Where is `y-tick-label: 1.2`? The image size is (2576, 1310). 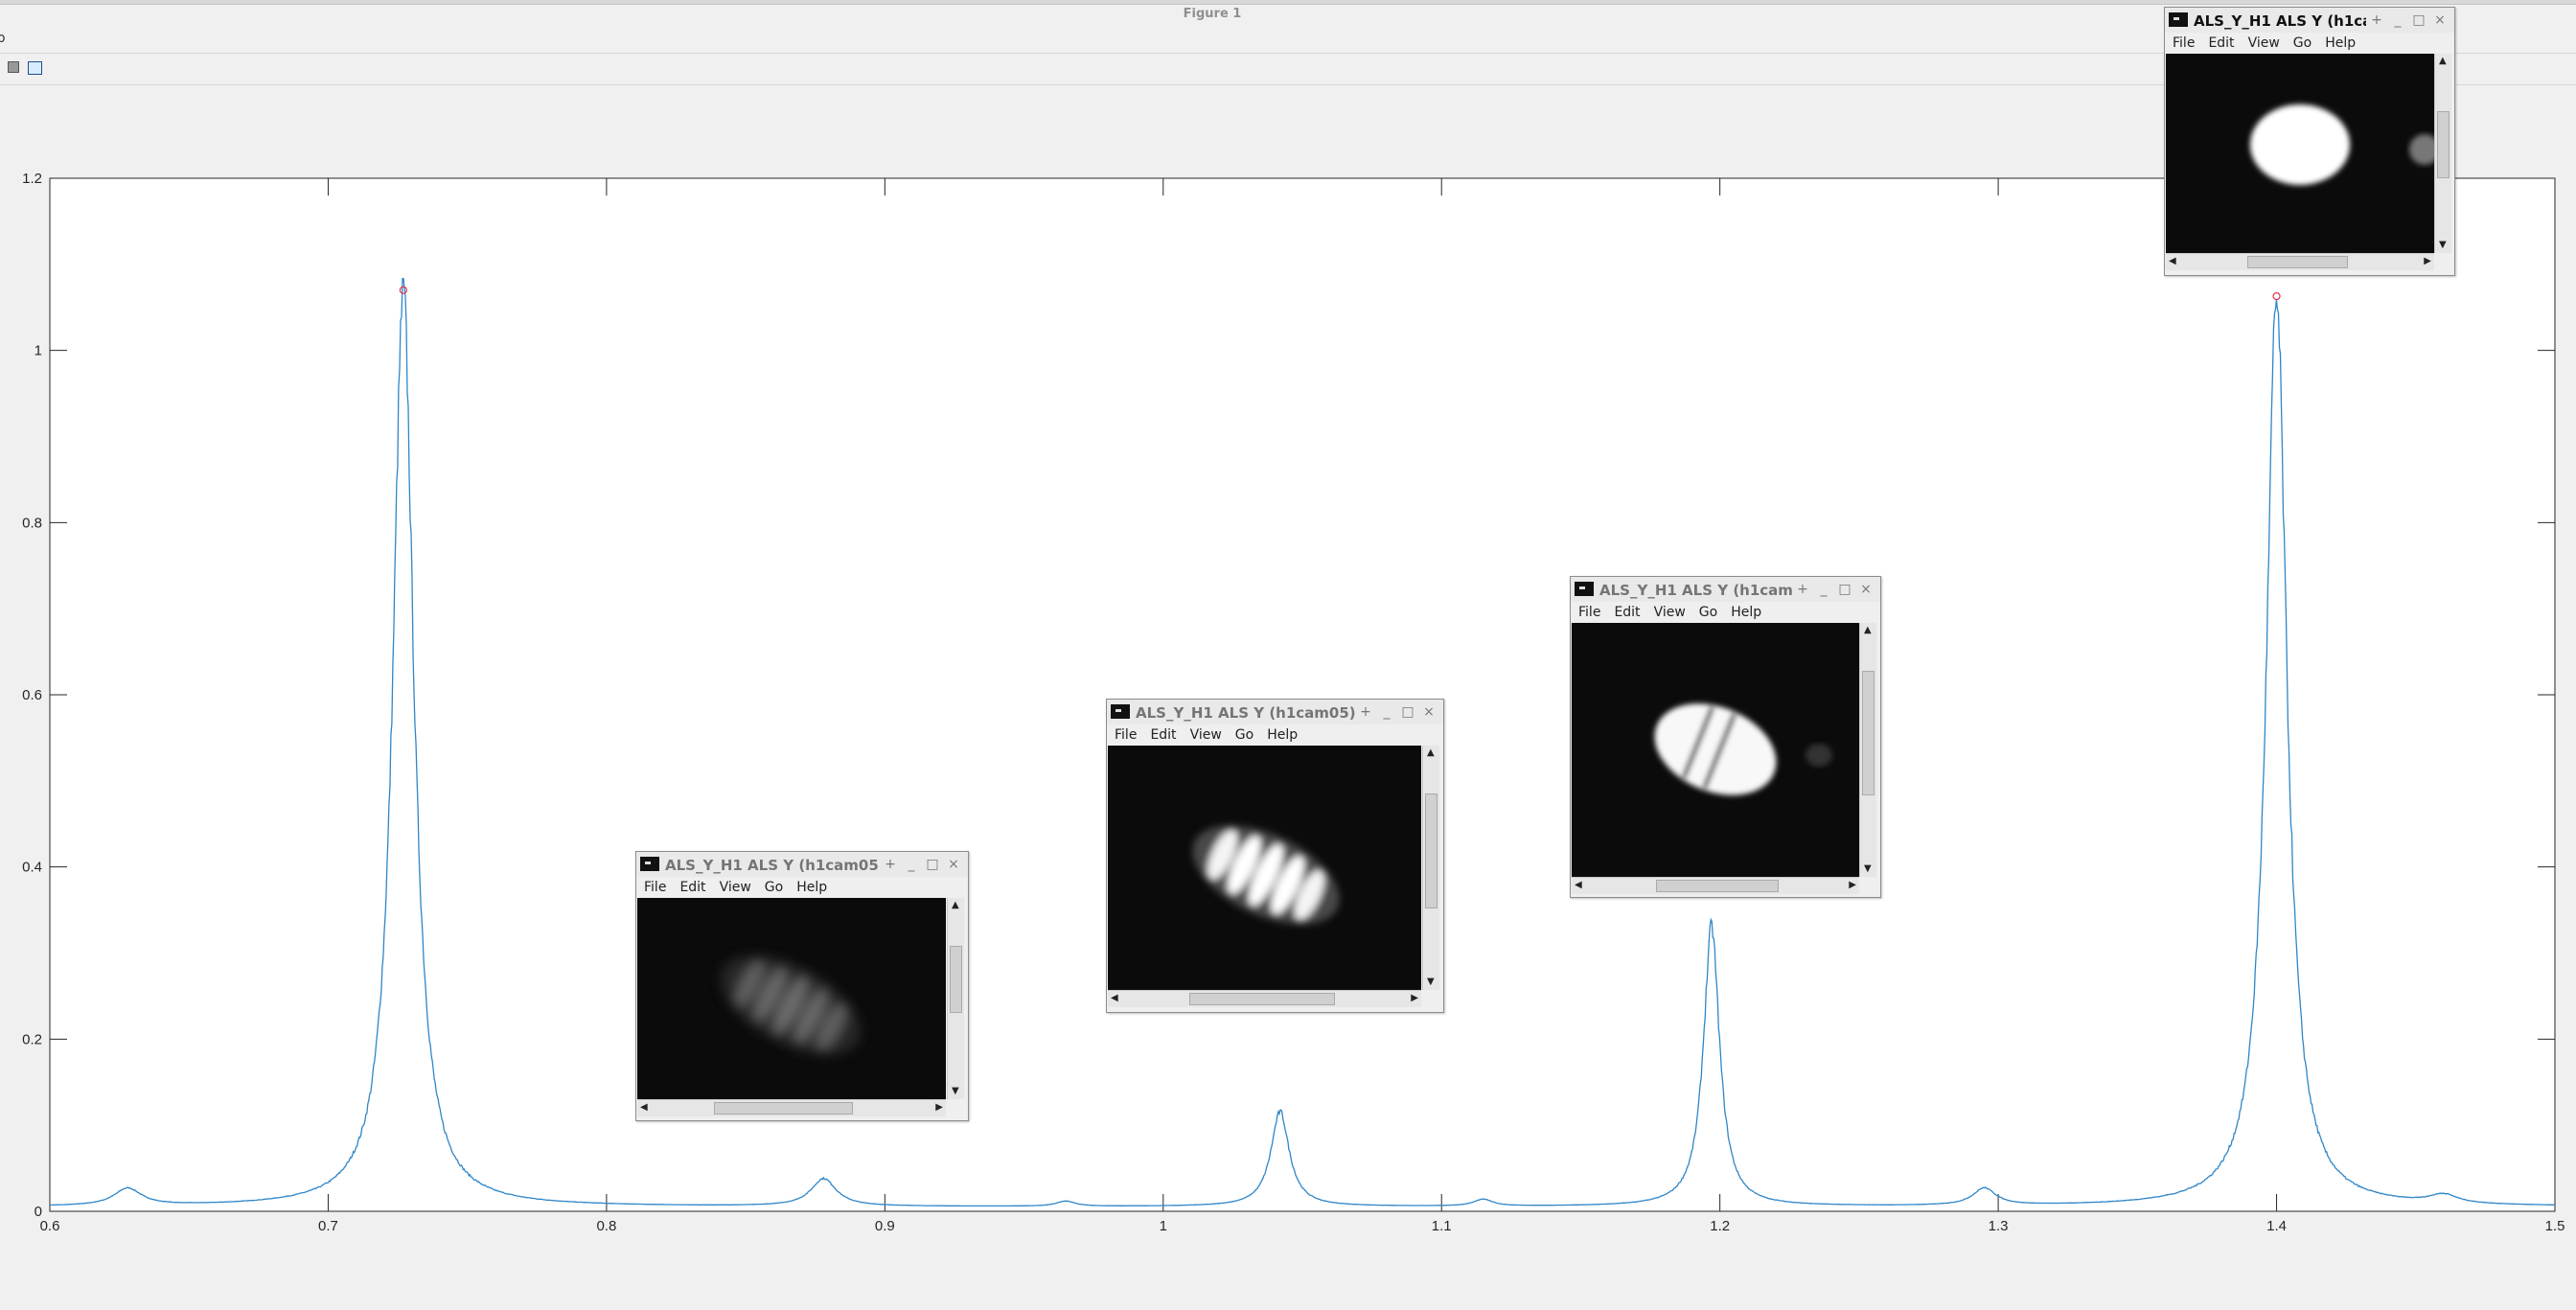
y-tick-label: 1.2 is located at coordinates (32, 179).